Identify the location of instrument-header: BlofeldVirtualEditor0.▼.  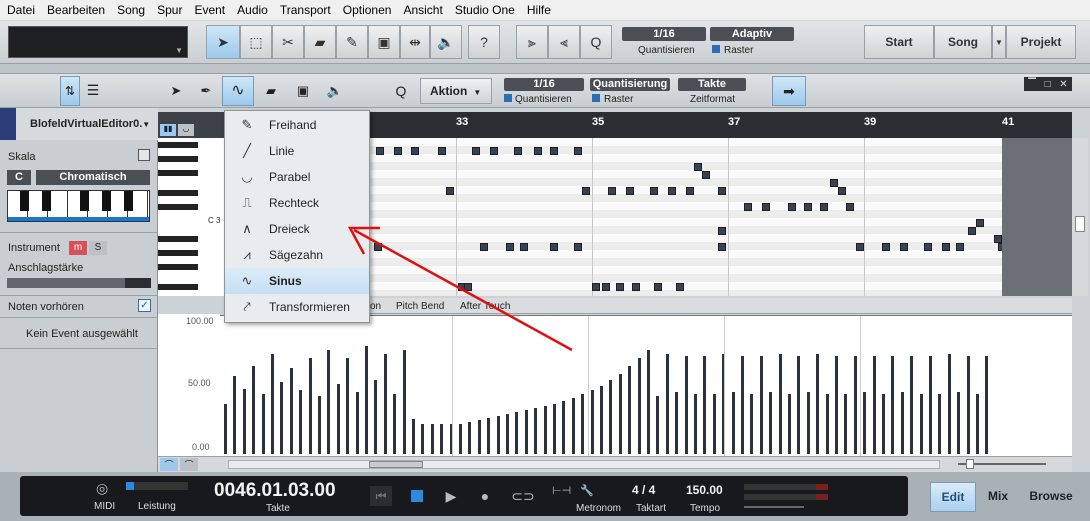
(79, 124).